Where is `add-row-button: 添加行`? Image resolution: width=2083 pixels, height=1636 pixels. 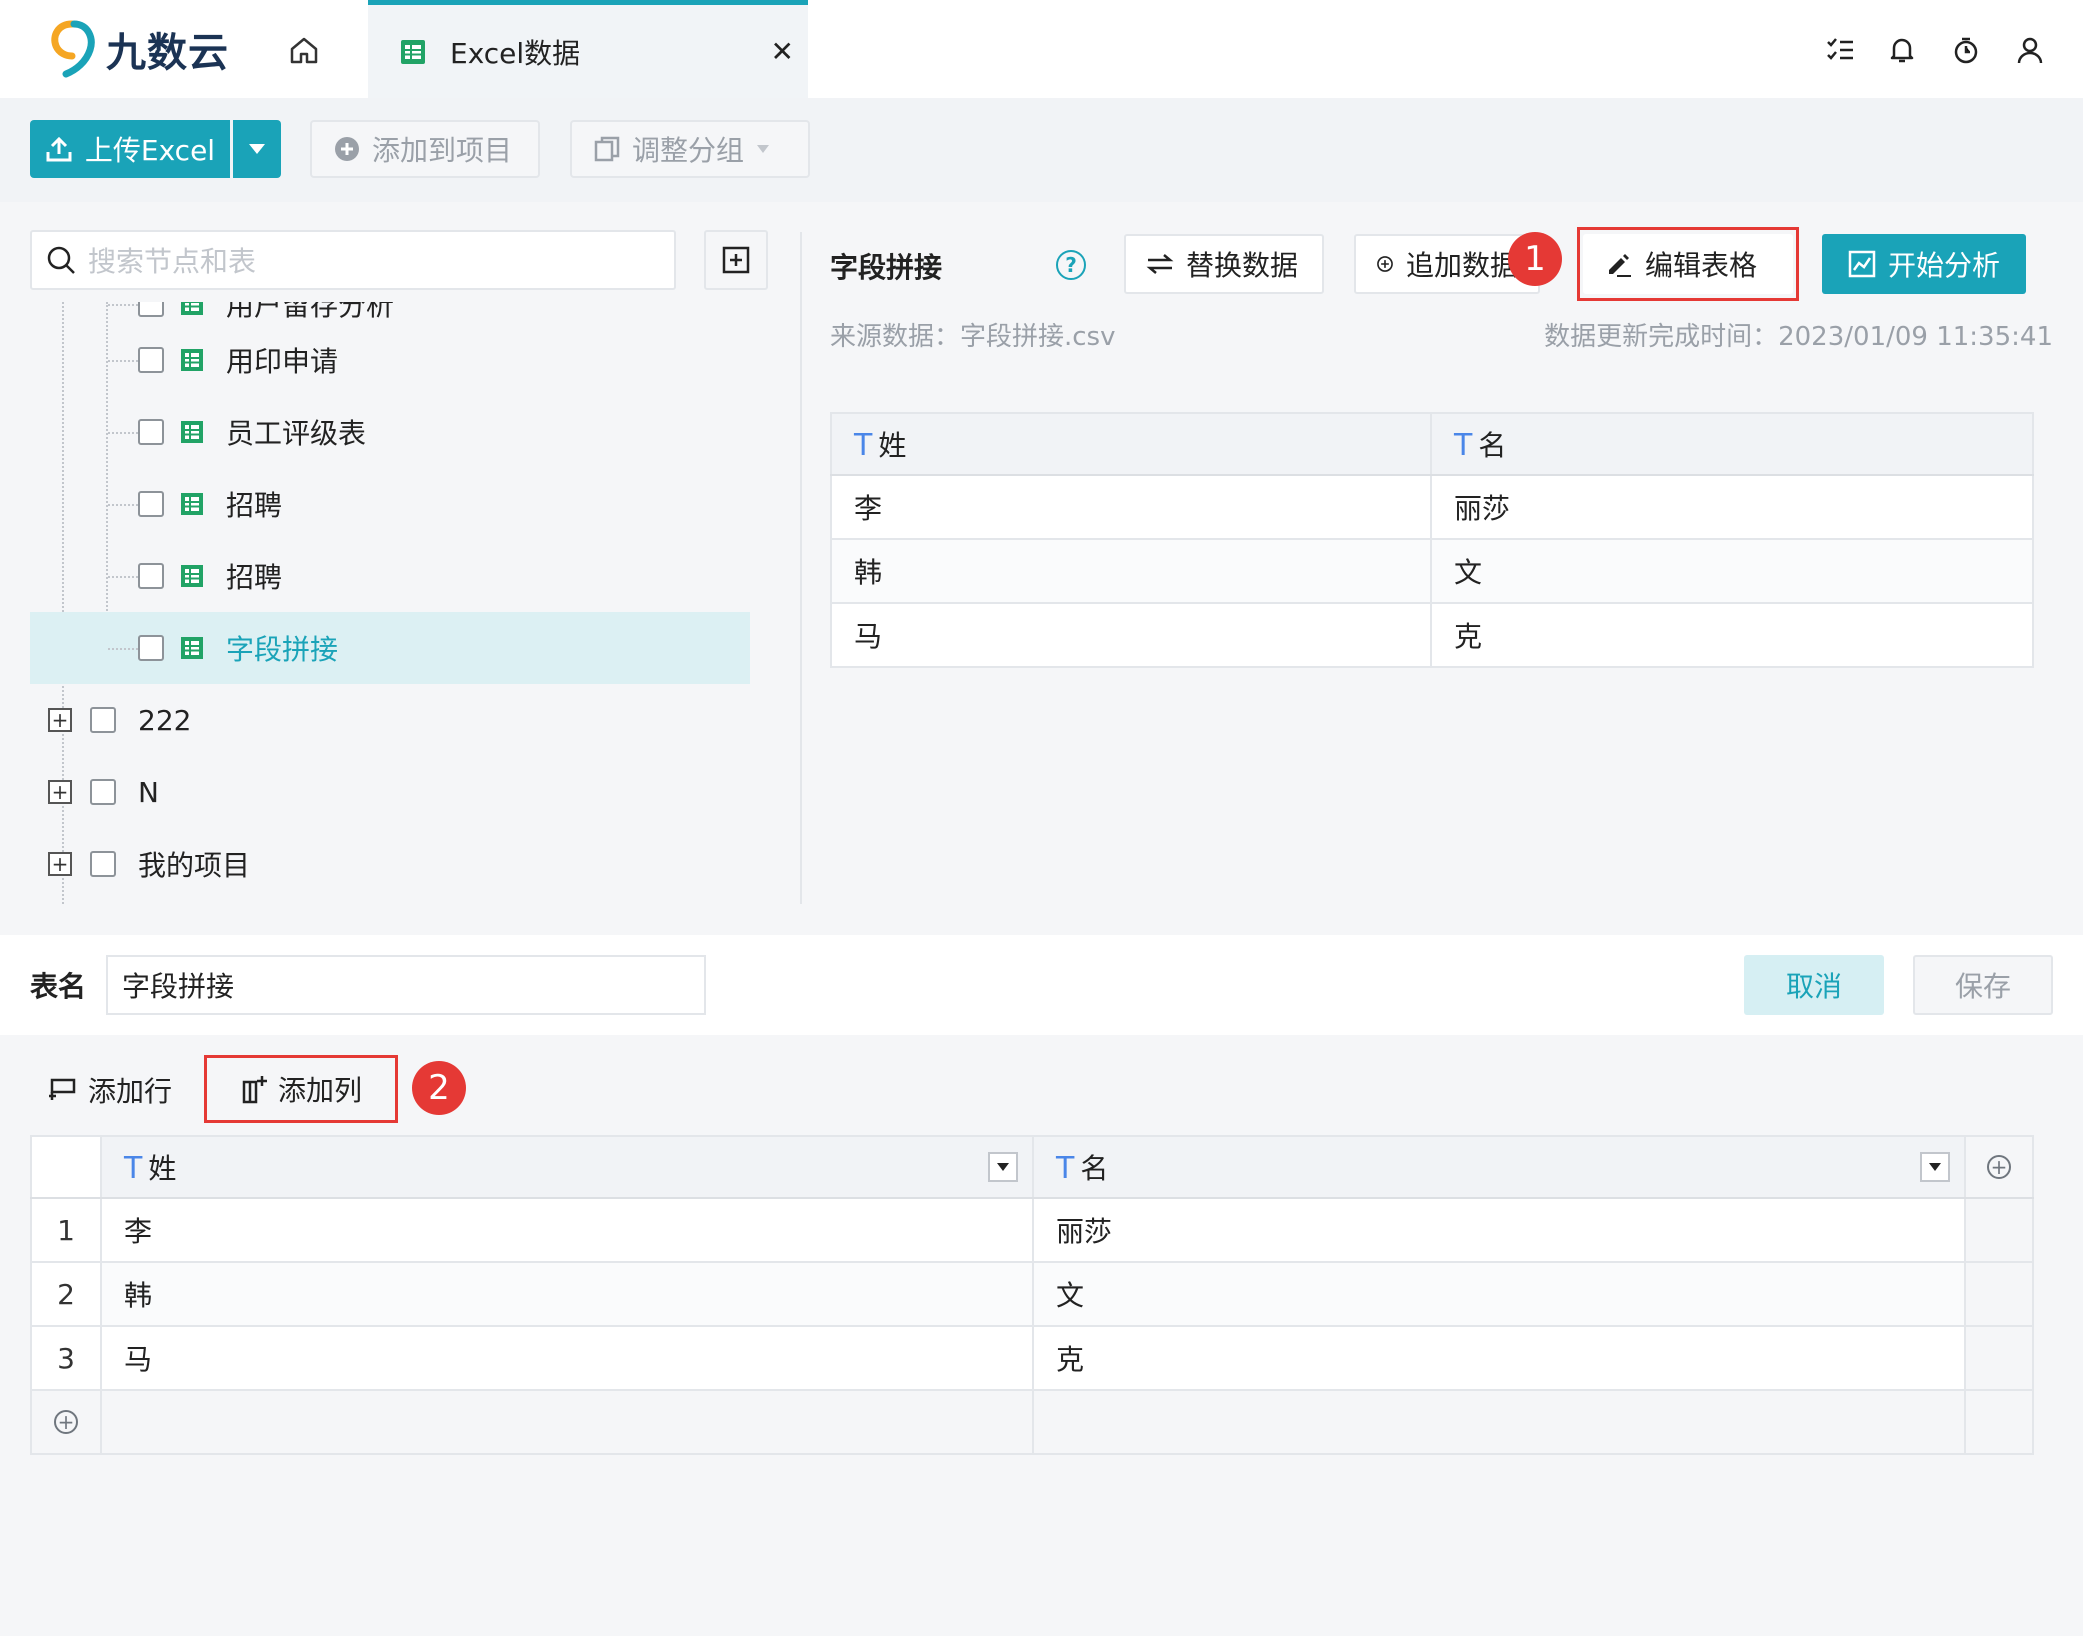
add-row-button: 添加行 is located at coordinates (110, 1090).